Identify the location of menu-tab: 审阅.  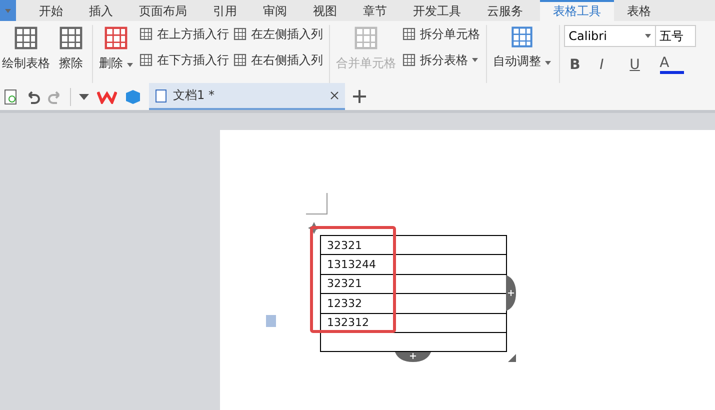
(275, 10).